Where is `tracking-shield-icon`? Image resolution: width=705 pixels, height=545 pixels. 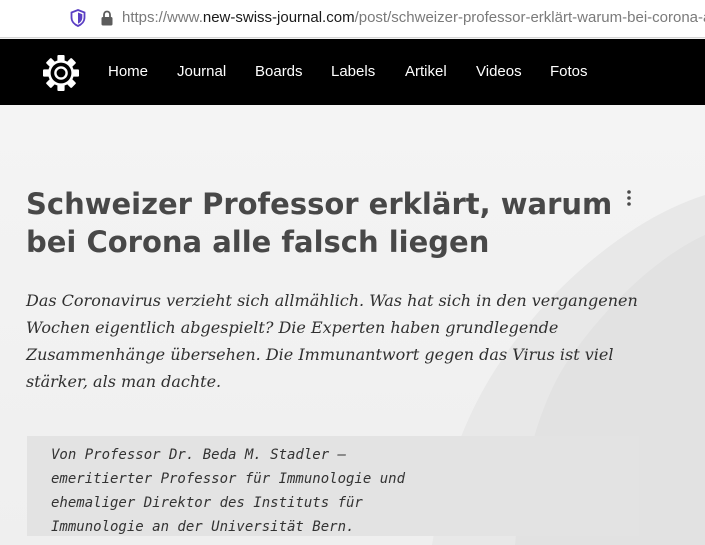 tracking-shield-icon is located at coordinates (78, 18).